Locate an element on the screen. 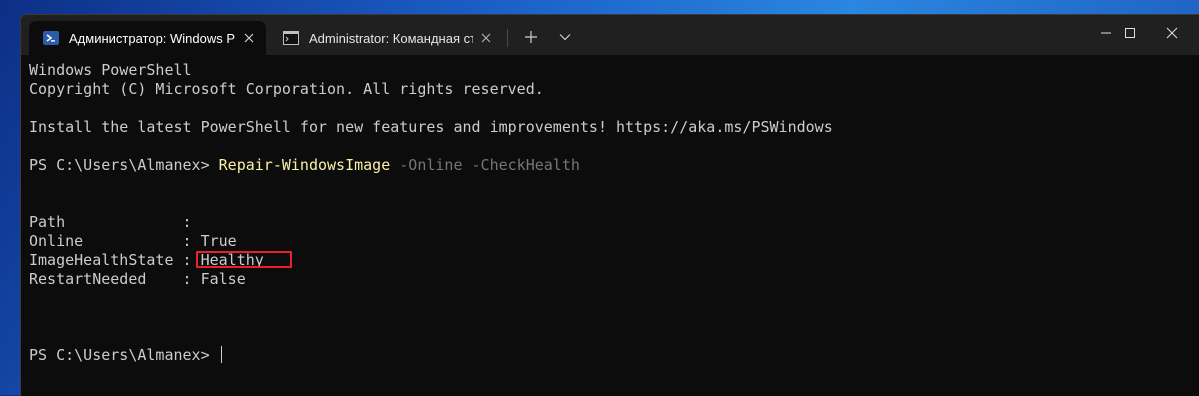  output-key: RestartNeeded is located at coordinates (106, 279).